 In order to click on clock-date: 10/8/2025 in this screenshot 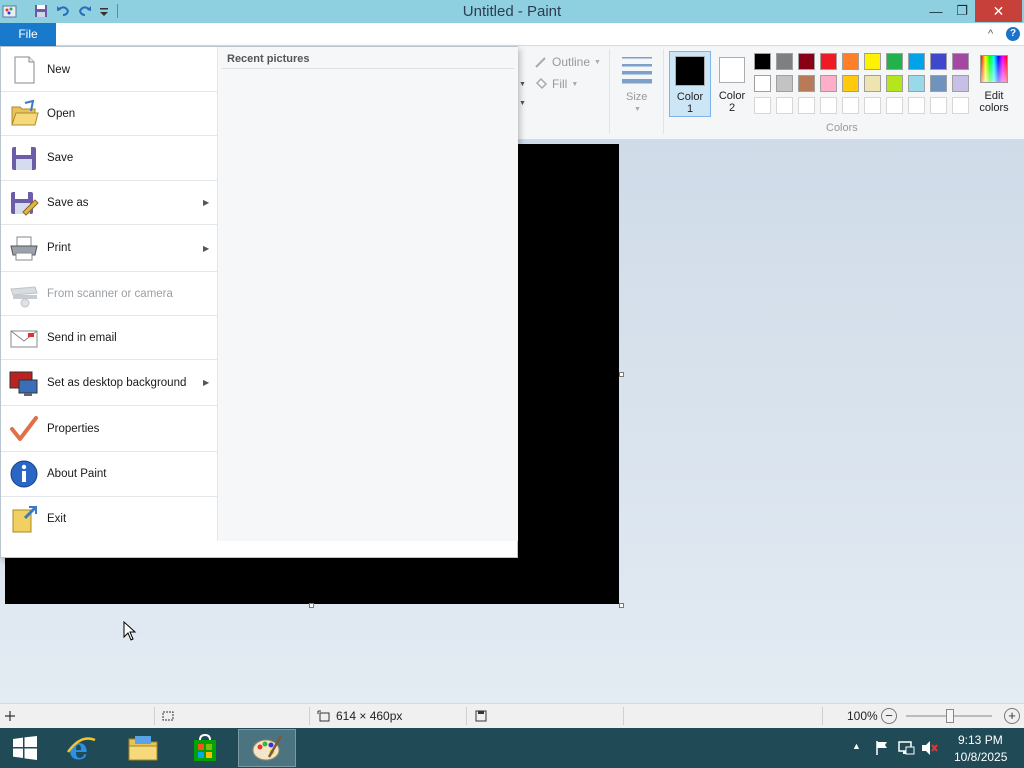, I will do `click(980, 757)`.